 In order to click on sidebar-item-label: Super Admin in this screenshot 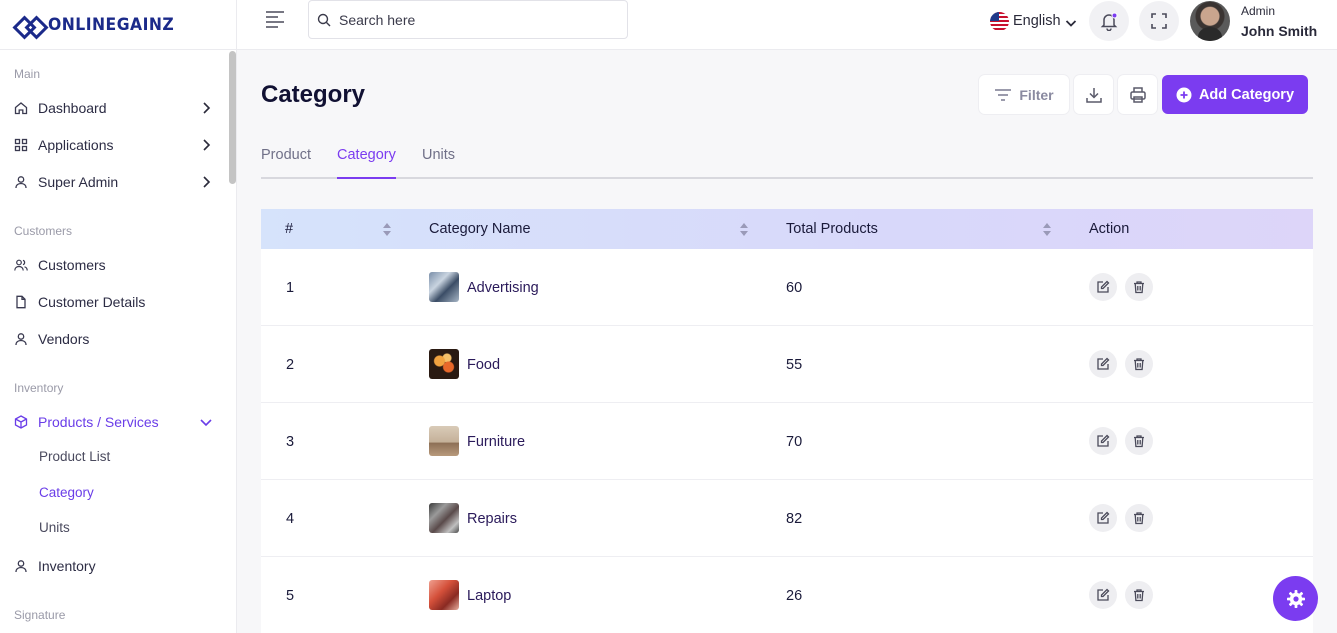, I will do `click(78, 182)`.